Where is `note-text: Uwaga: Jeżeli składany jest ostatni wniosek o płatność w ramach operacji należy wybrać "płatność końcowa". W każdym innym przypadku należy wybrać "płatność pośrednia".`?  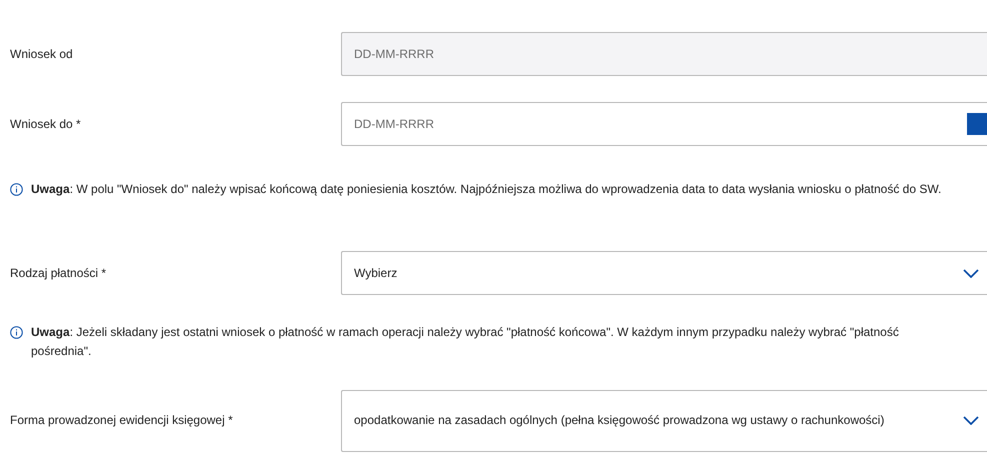 note-text: Uwaga: Jeżeli składany jest ostatni wniosek o płatność w ramach operacji należy wybrać "płatność końcowa". W każdym innym przypadku należy wybrać "płatność pośrednia". is located at coordinates (465, 342).